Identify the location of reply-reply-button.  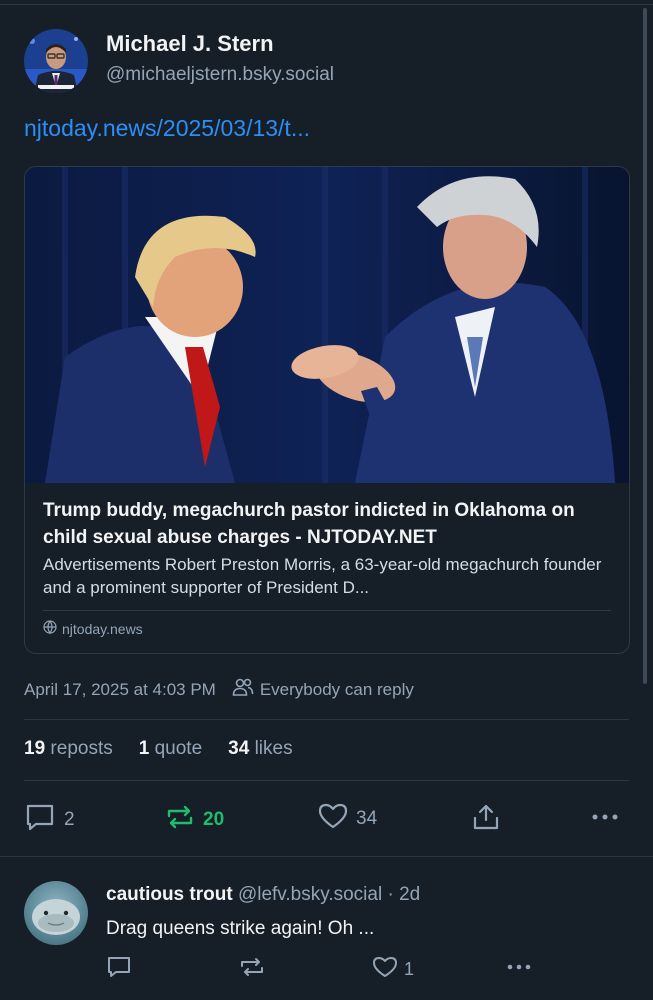
(119, 969).